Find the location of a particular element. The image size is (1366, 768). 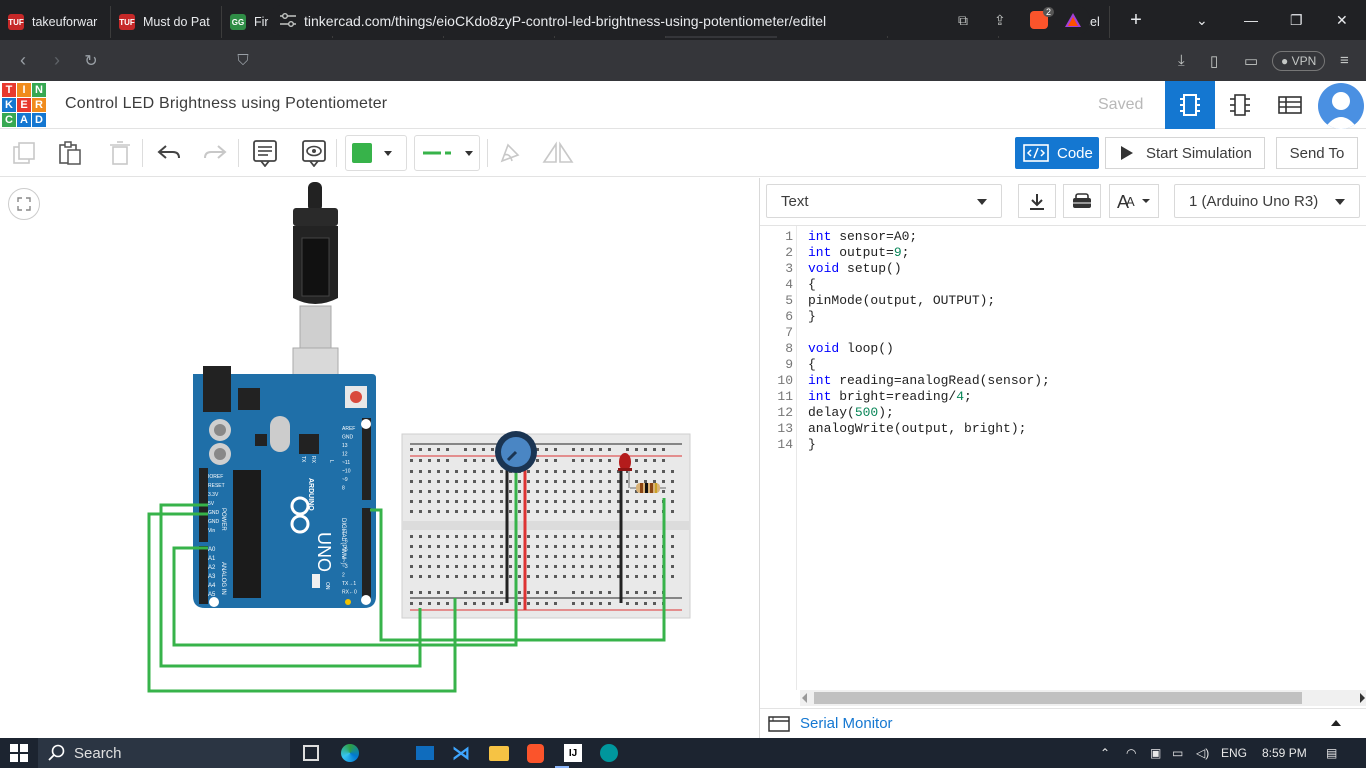

undo-icon is located at coordinates (169, 153).